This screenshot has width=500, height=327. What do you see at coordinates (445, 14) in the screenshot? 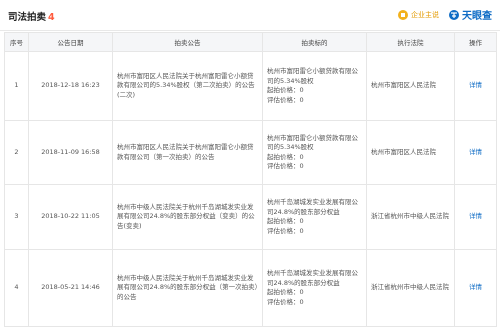
I see `brand-area: 企业主说 天眼查` at bounding box center [445, 14].